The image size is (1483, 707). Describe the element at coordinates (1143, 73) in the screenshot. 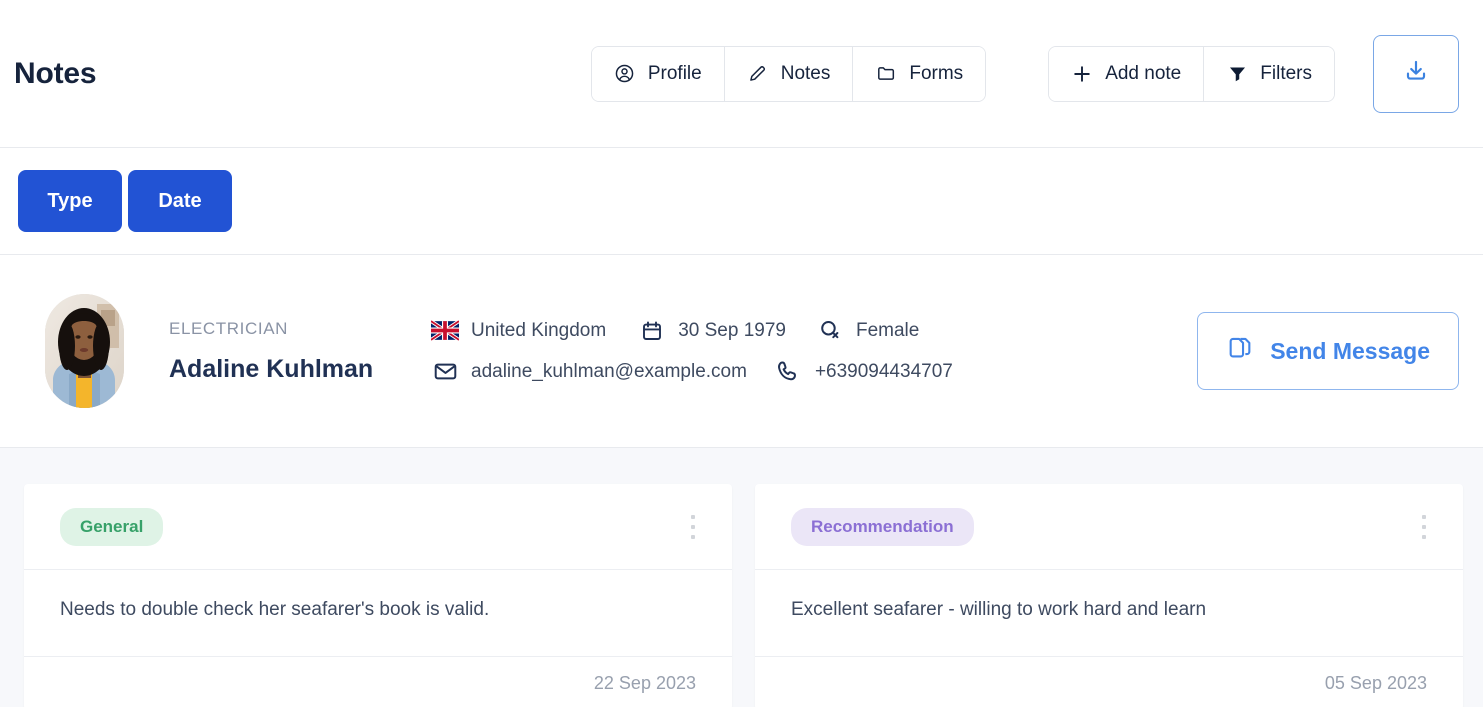

I see `add-note-label: Add note` at that location.